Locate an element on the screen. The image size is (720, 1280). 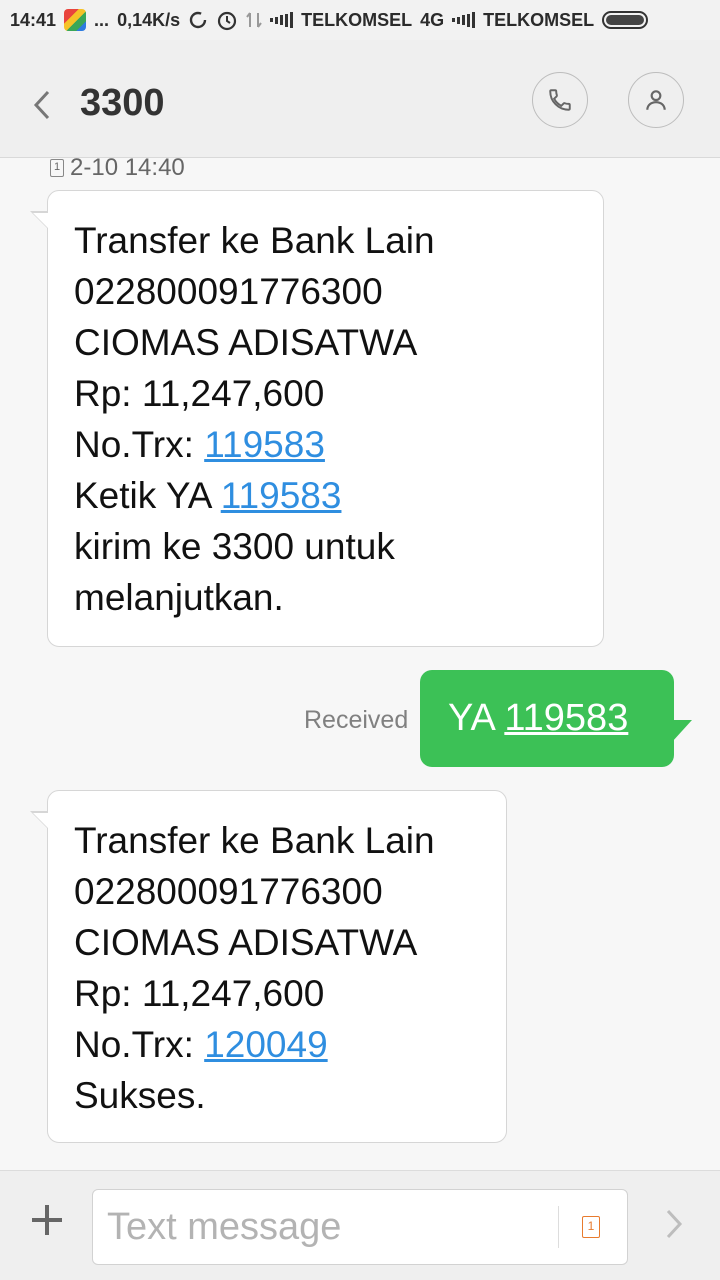
attach-plus-icon is located at coordinates (47, 1220).